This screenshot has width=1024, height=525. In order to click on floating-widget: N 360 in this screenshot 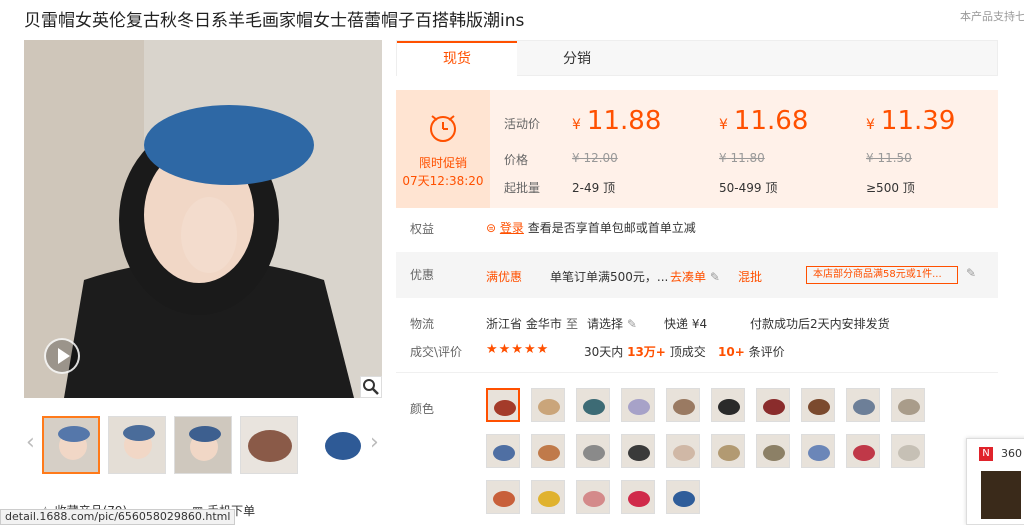, I will do `click(995, 481)`.